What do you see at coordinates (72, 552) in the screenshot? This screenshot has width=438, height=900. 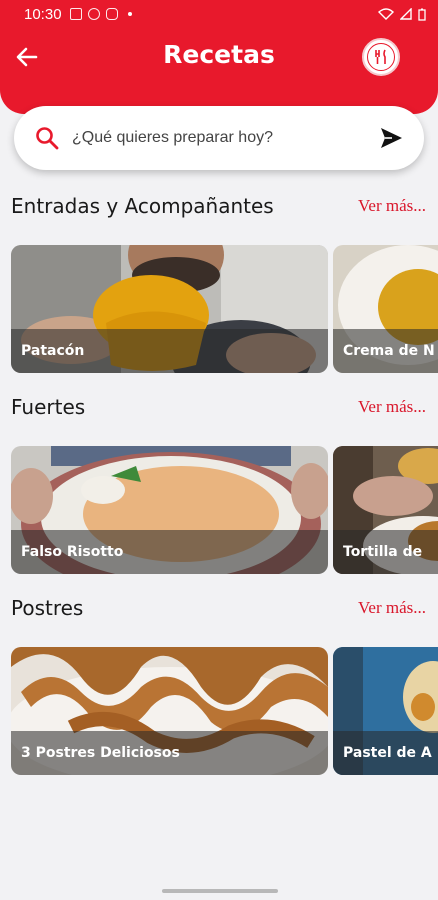 I see `recipe-title: Falso Risotto` at bounding box center [72, 552].